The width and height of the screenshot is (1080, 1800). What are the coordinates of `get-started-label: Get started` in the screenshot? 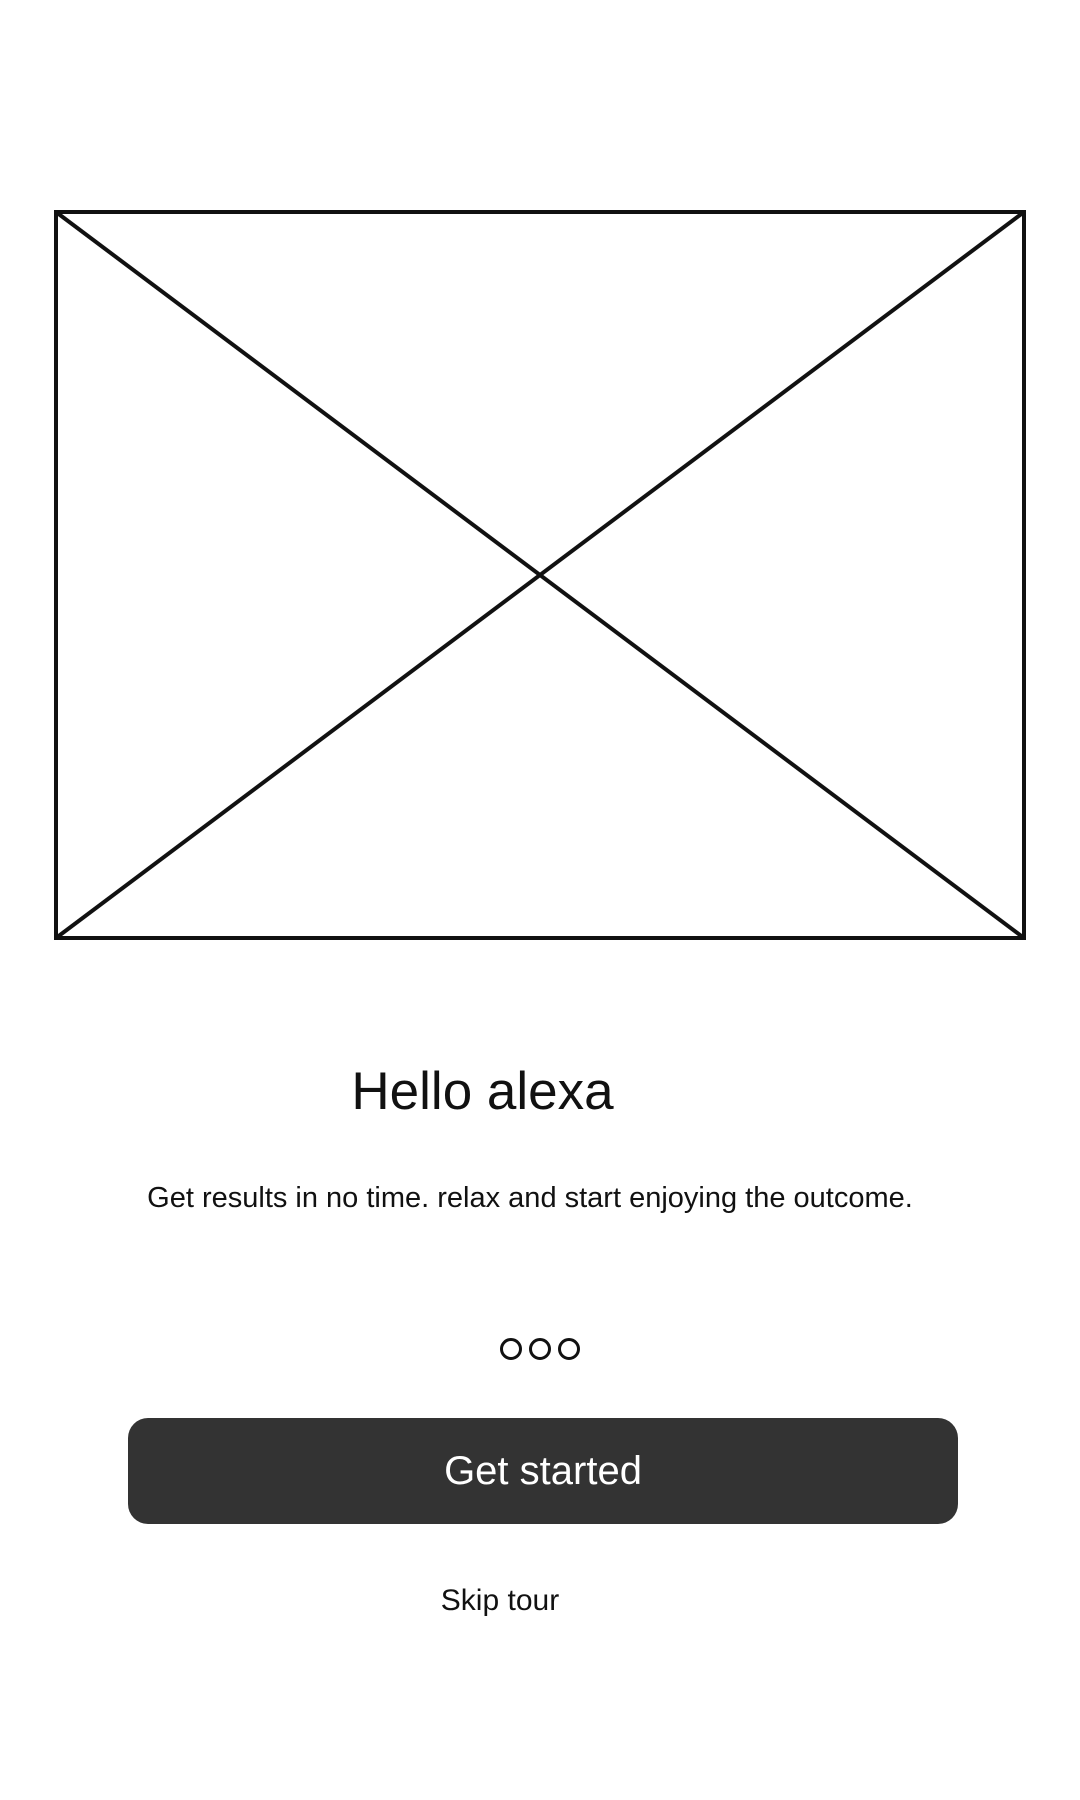 It's located at (543, 1470).